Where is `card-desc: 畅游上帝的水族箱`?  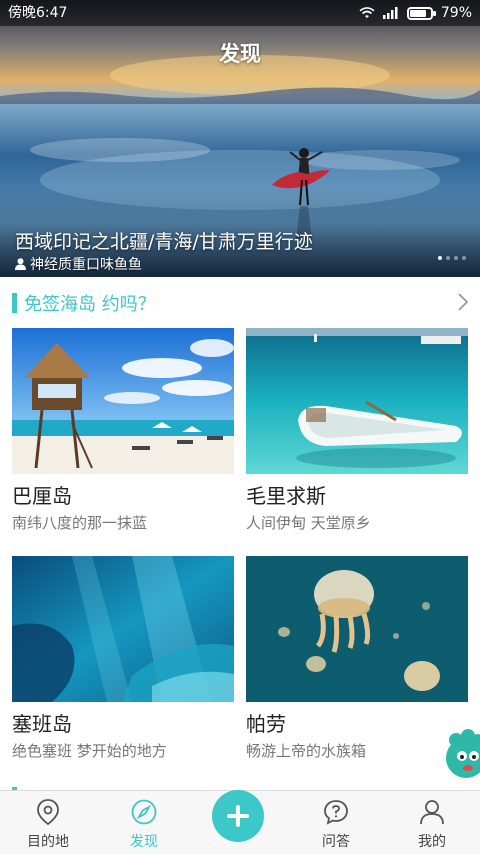
card-desc: 畅游上帝的水族箱 is located at coordinates (306, 751).